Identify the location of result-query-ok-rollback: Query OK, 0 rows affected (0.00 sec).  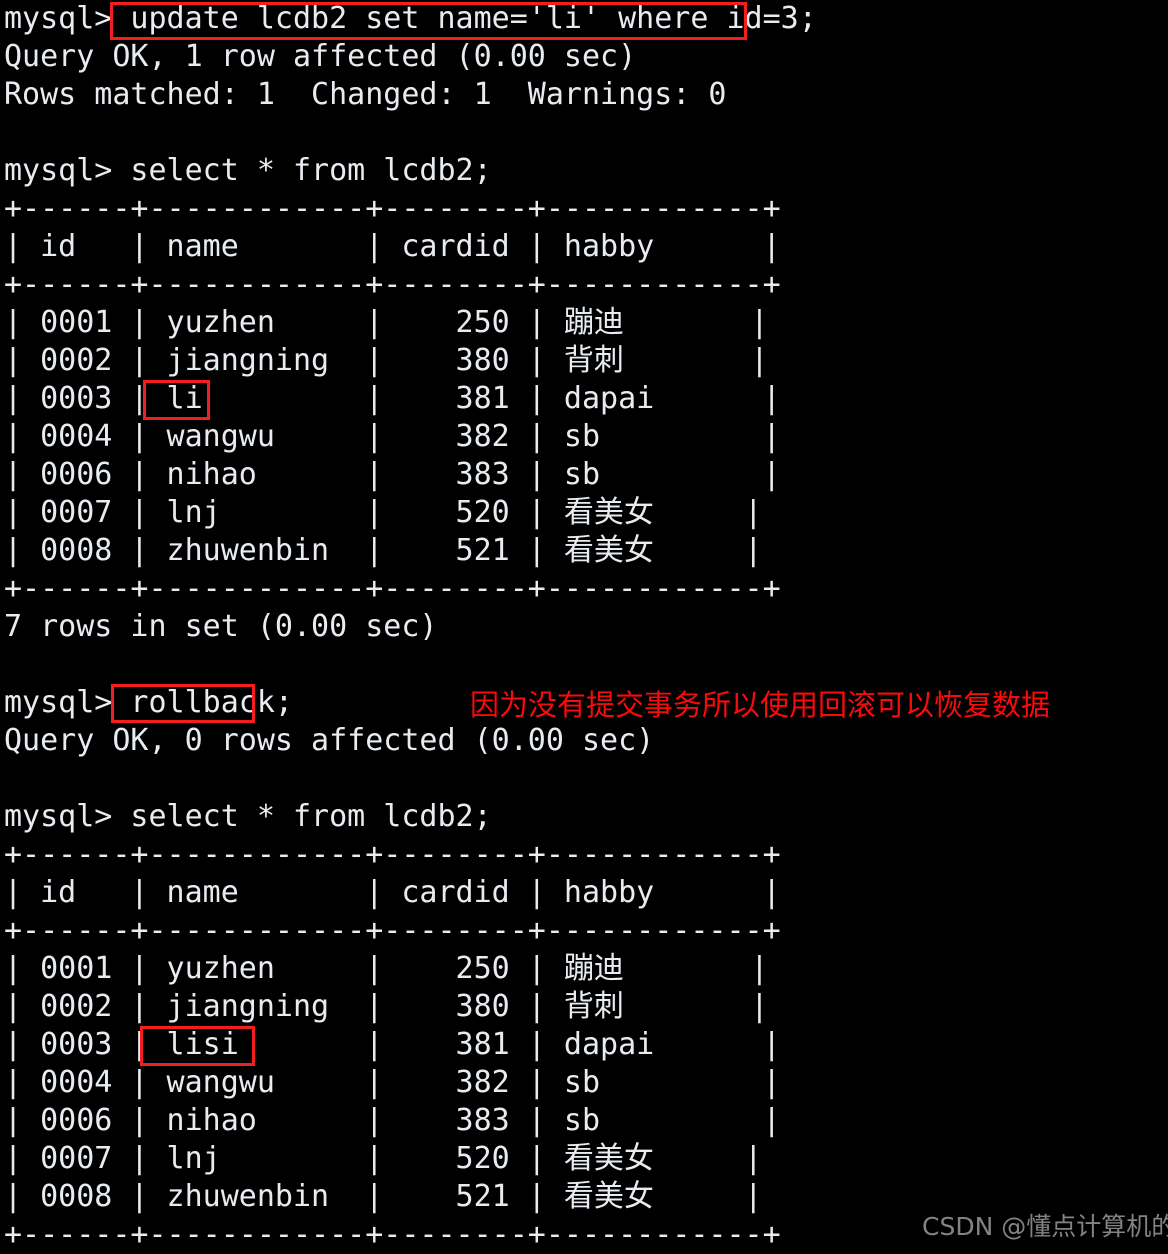
(329, 740).